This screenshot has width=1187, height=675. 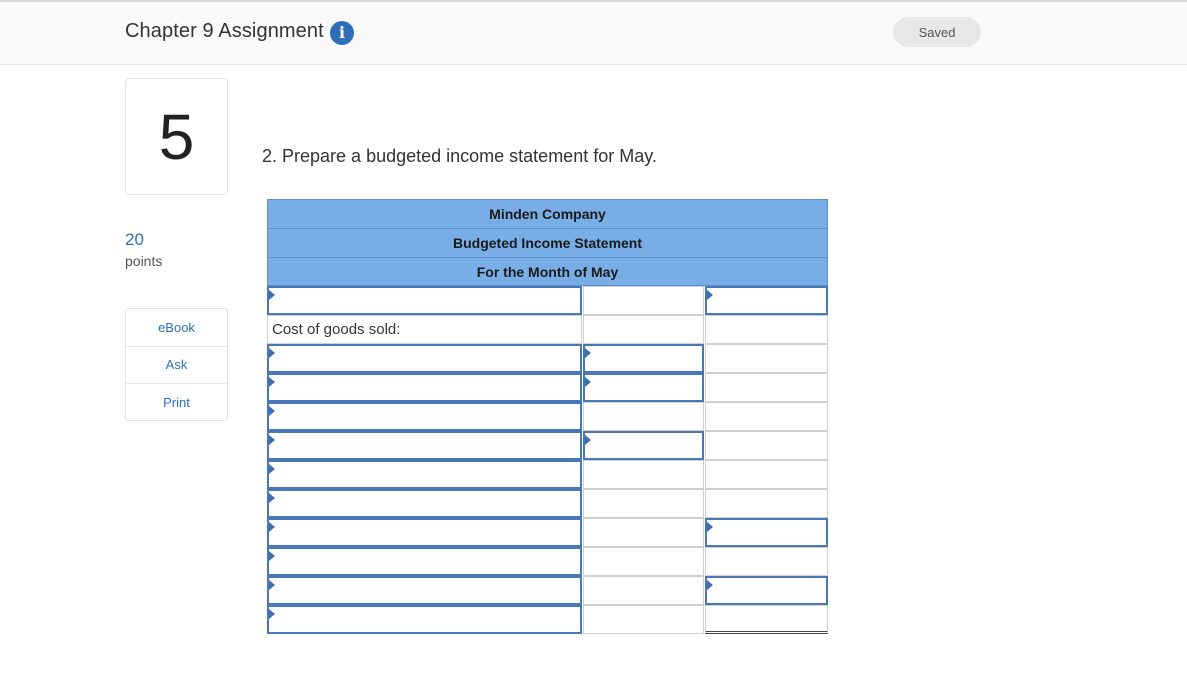 What do you see at coordinates (176, 328) in the screenshot?
I see `ebook-link: eBook` at bounding box center [176, 328].